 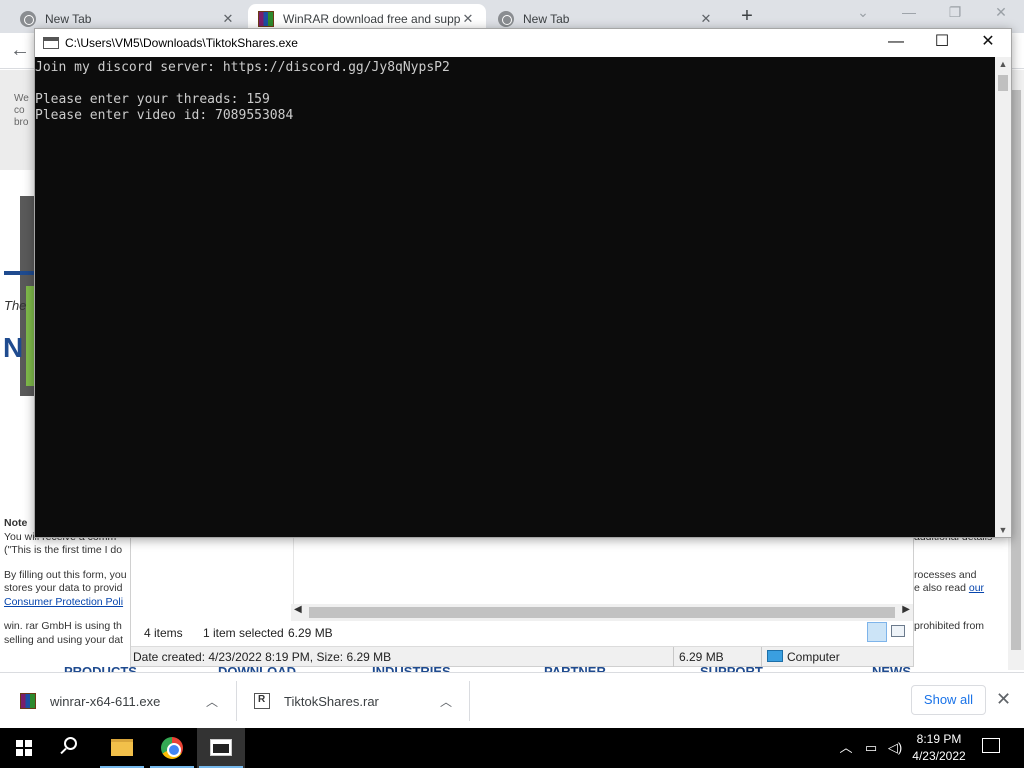 I want to click on new-tab-button: +, so click(x=747, y=17).